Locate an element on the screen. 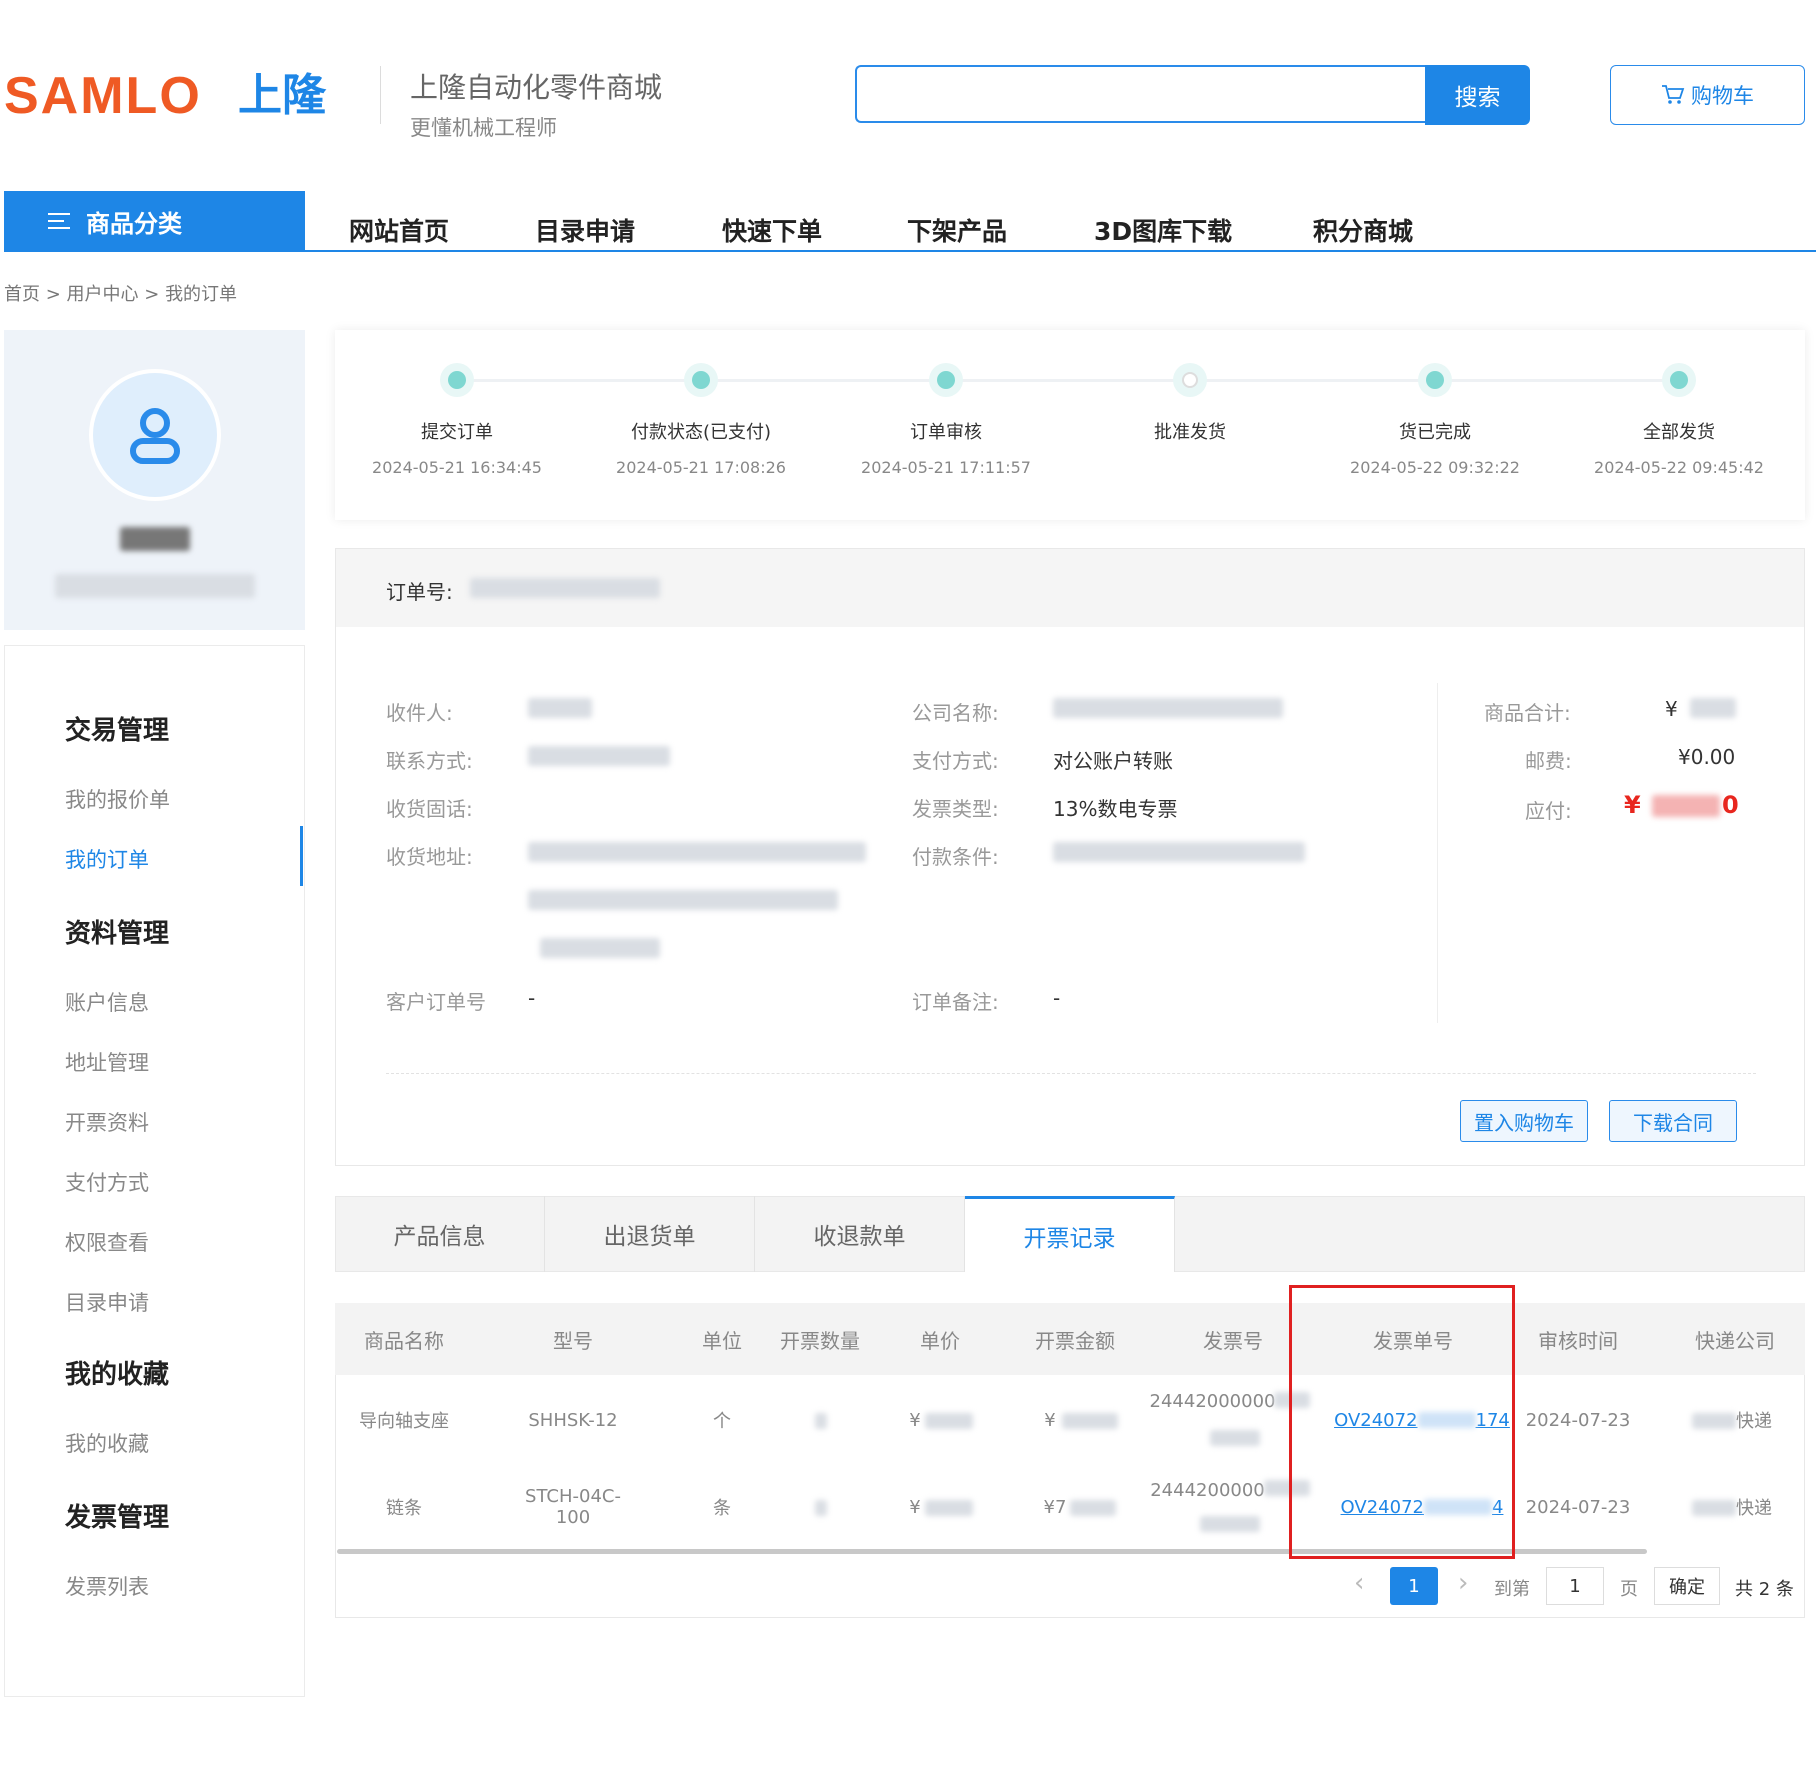 This screenshot has height=1767, width=1816. sidebar-item-address: 地址管理 is located at coordinates (107, 1062).